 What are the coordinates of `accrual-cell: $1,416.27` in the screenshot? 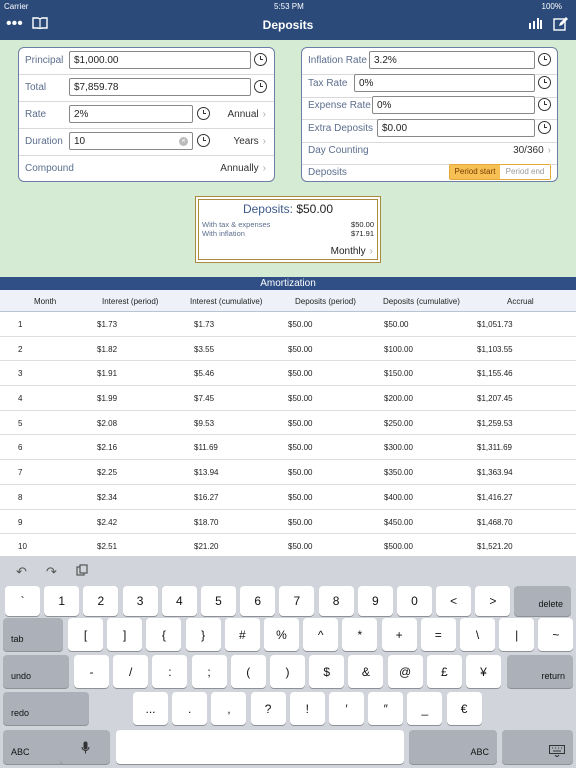 It's located at (495, 497).